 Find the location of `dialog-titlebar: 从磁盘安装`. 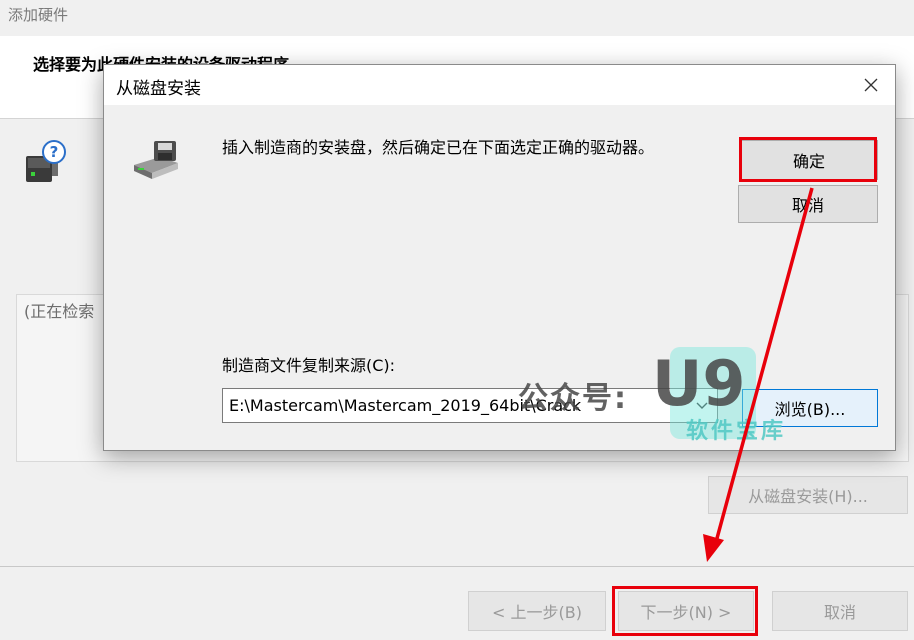

dialog-titlebar: 从磁盘安装 is located at coordinates (499, 85).